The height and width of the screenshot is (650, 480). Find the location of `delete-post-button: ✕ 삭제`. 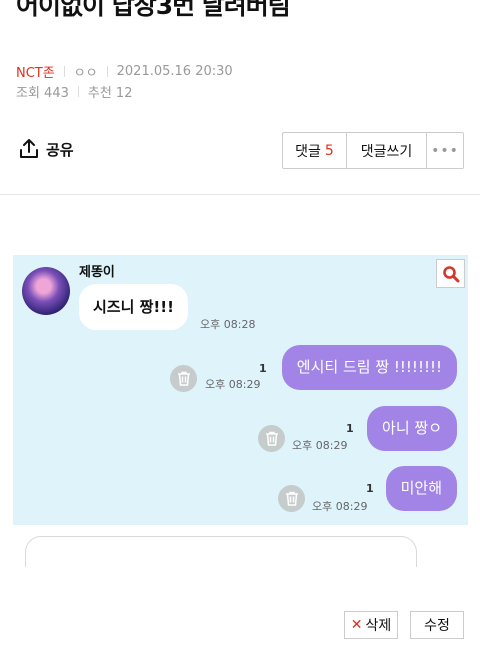

delete-post-button: ✕ 삭제 is located at coordinates (371, 625).